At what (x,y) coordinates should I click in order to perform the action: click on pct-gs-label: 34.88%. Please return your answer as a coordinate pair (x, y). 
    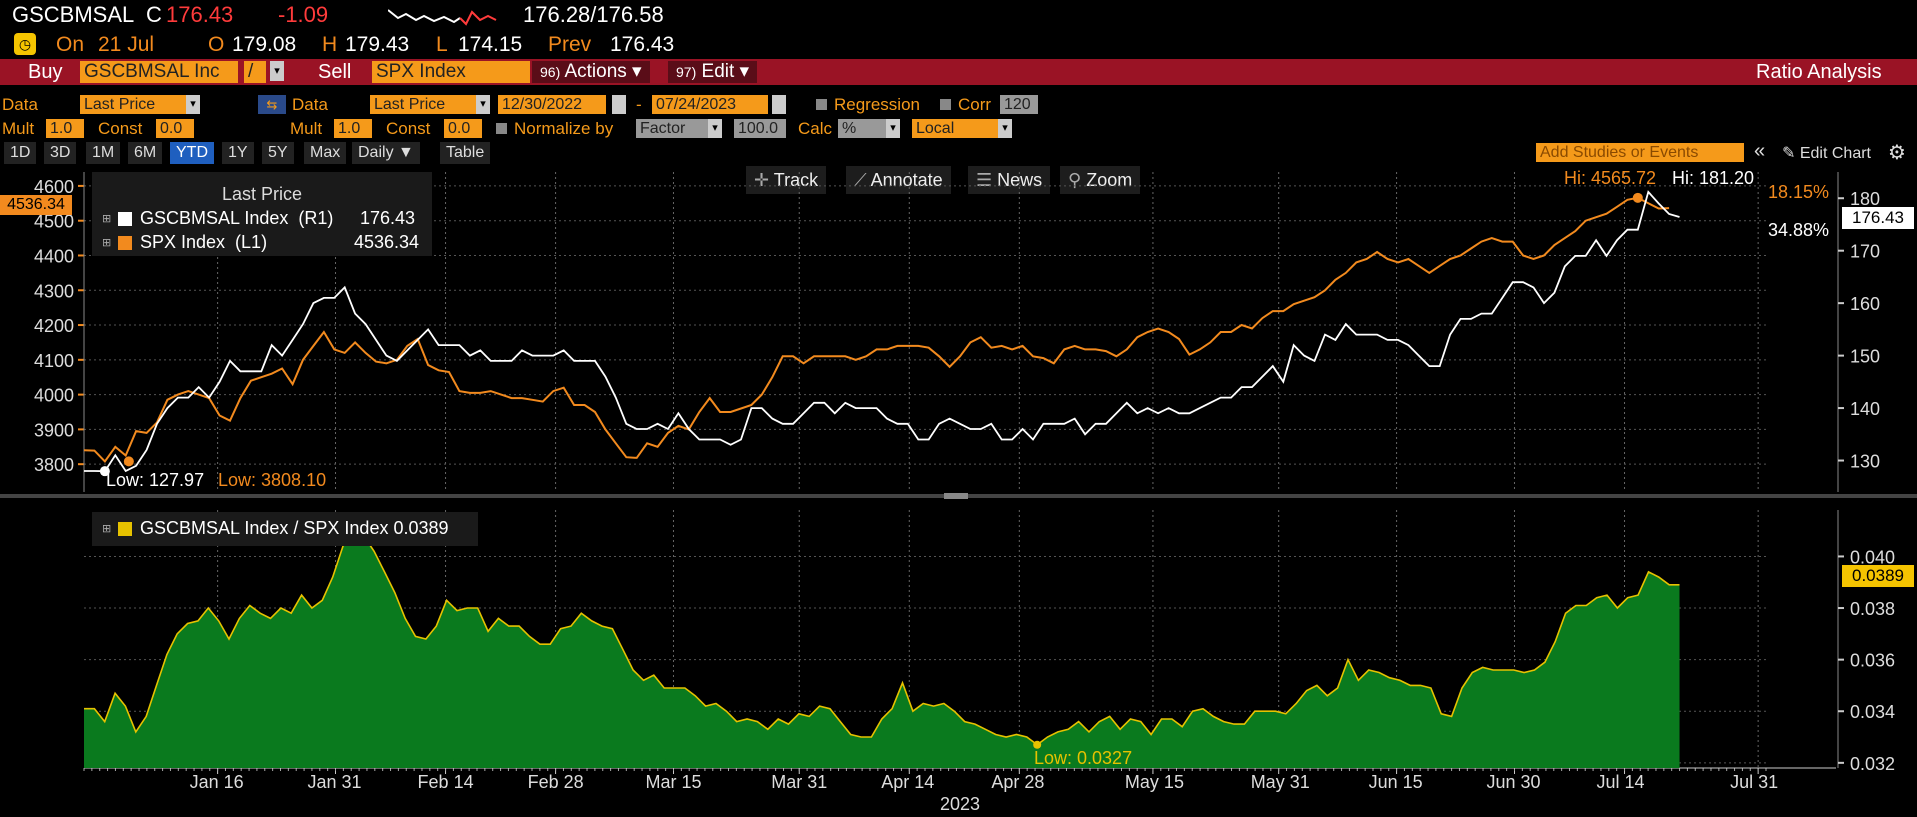
    Looking at the image, I should click on (1799, 230).